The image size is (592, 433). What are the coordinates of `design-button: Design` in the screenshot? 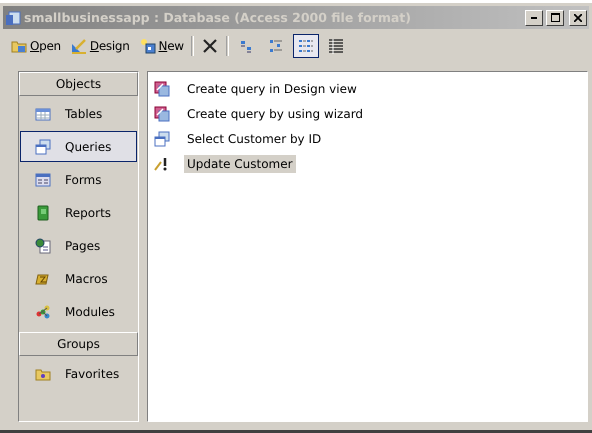 It's located at (100, 46).